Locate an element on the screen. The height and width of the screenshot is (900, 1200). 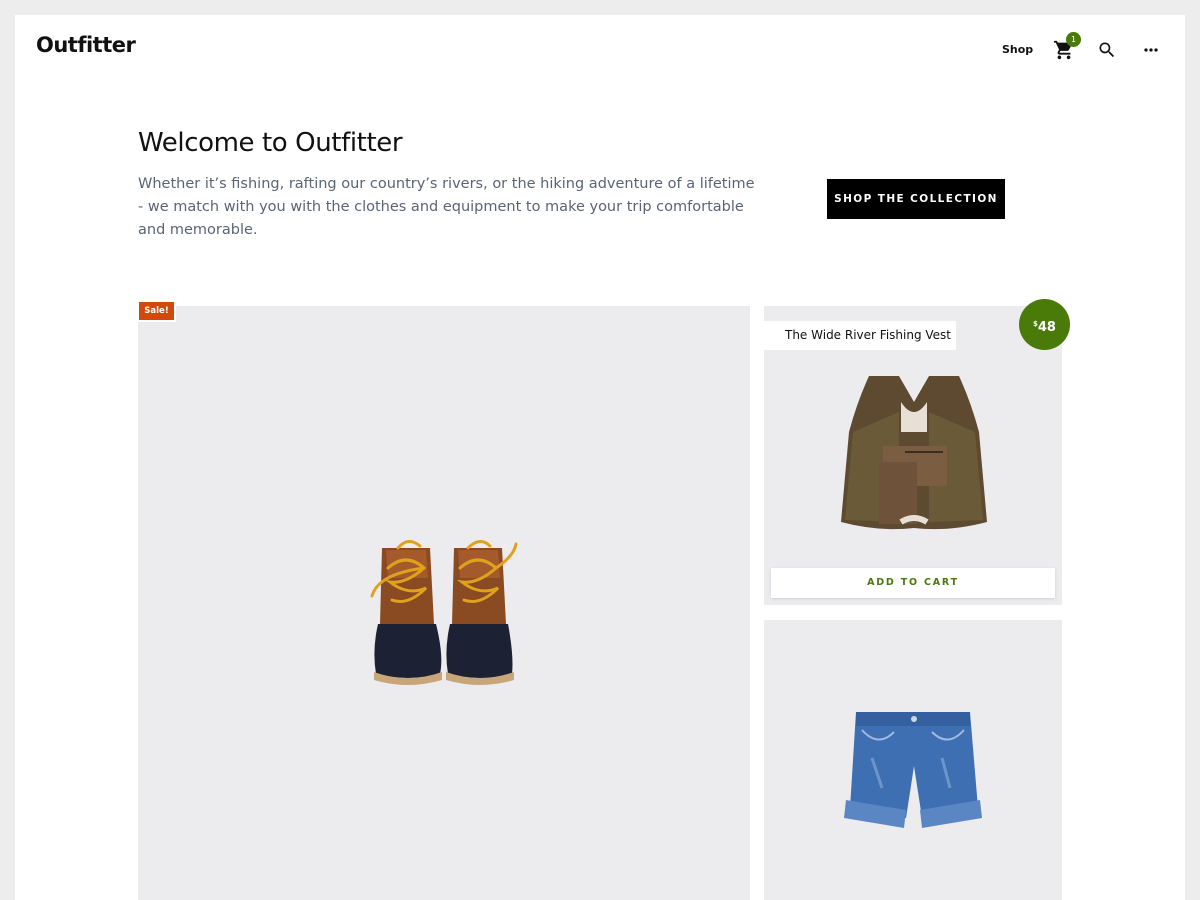
product-name-vest: The Wide River Fishing Vest is located at coordinates (860, 335).